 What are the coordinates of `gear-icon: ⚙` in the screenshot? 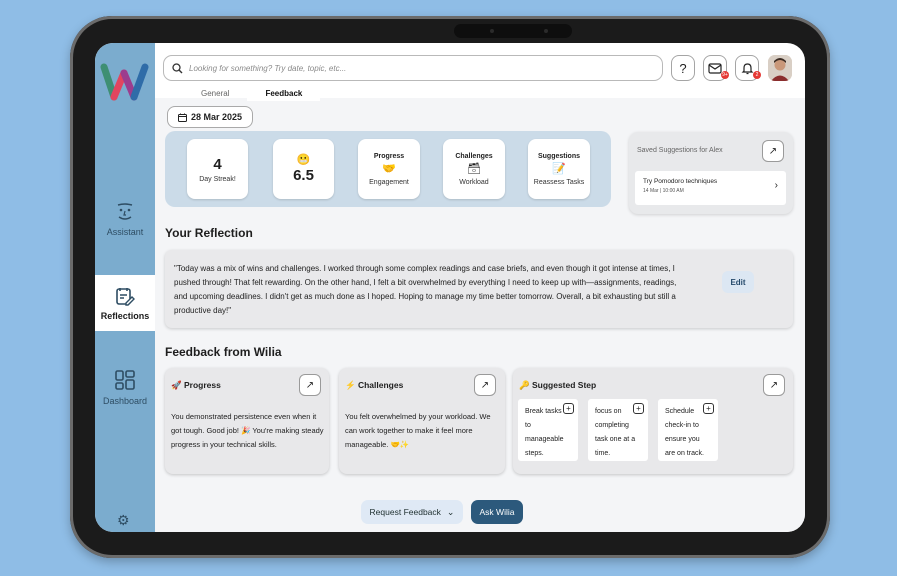 It's located at (123, 520).